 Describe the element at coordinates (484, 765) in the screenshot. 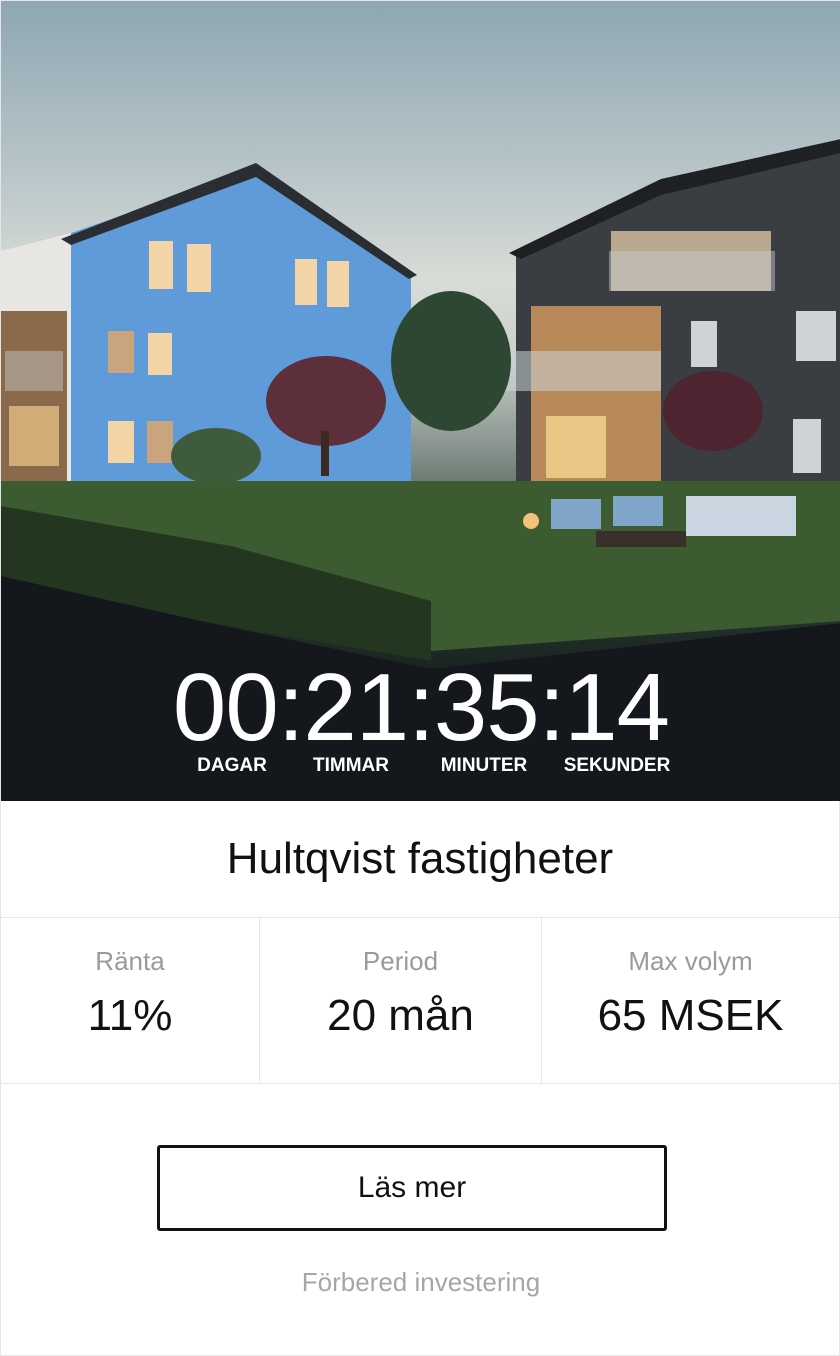

I see `countdown-label-minutes: MINUTER` at that location.